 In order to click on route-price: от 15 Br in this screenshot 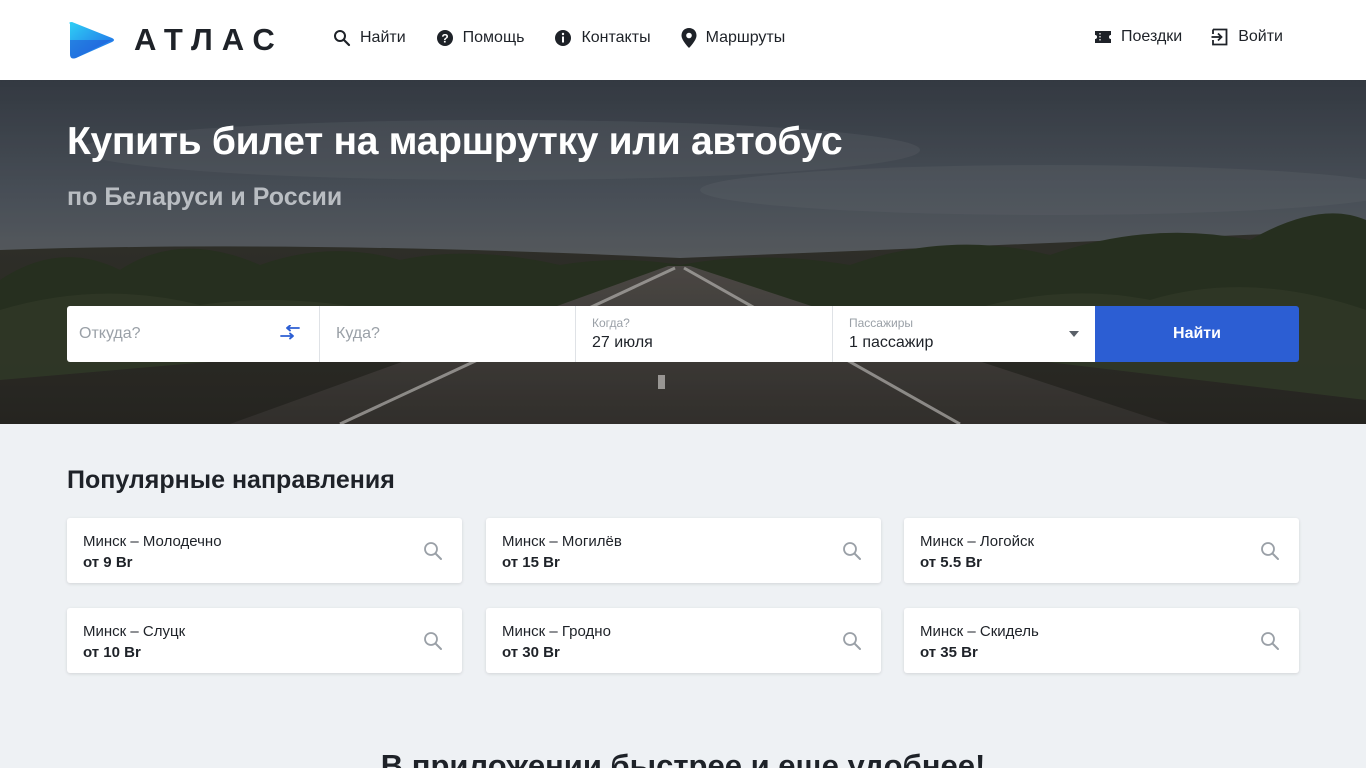, I will do `click(531, 562)`.